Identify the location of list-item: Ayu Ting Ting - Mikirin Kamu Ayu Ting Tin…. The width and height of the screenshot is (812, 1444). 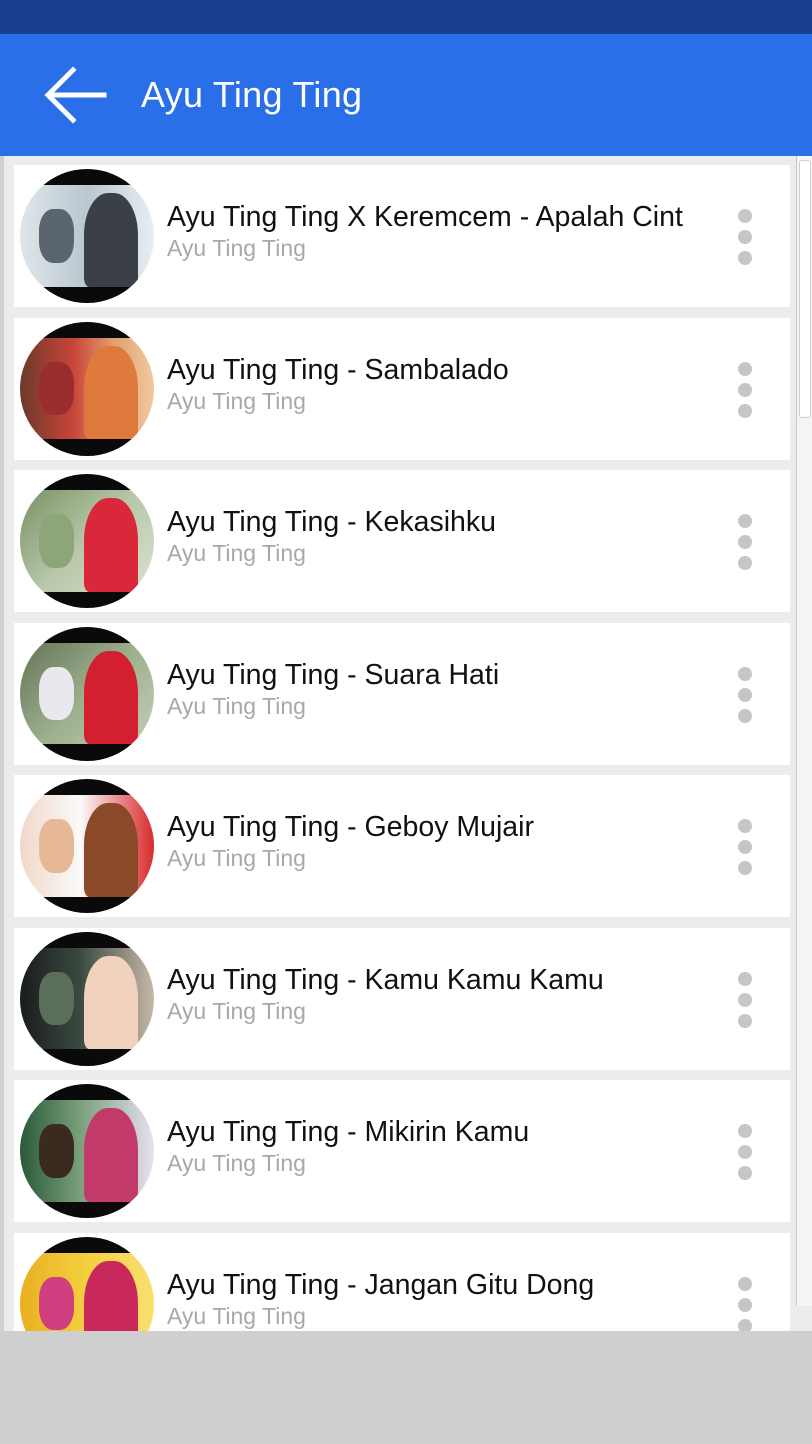
(402, 1151).